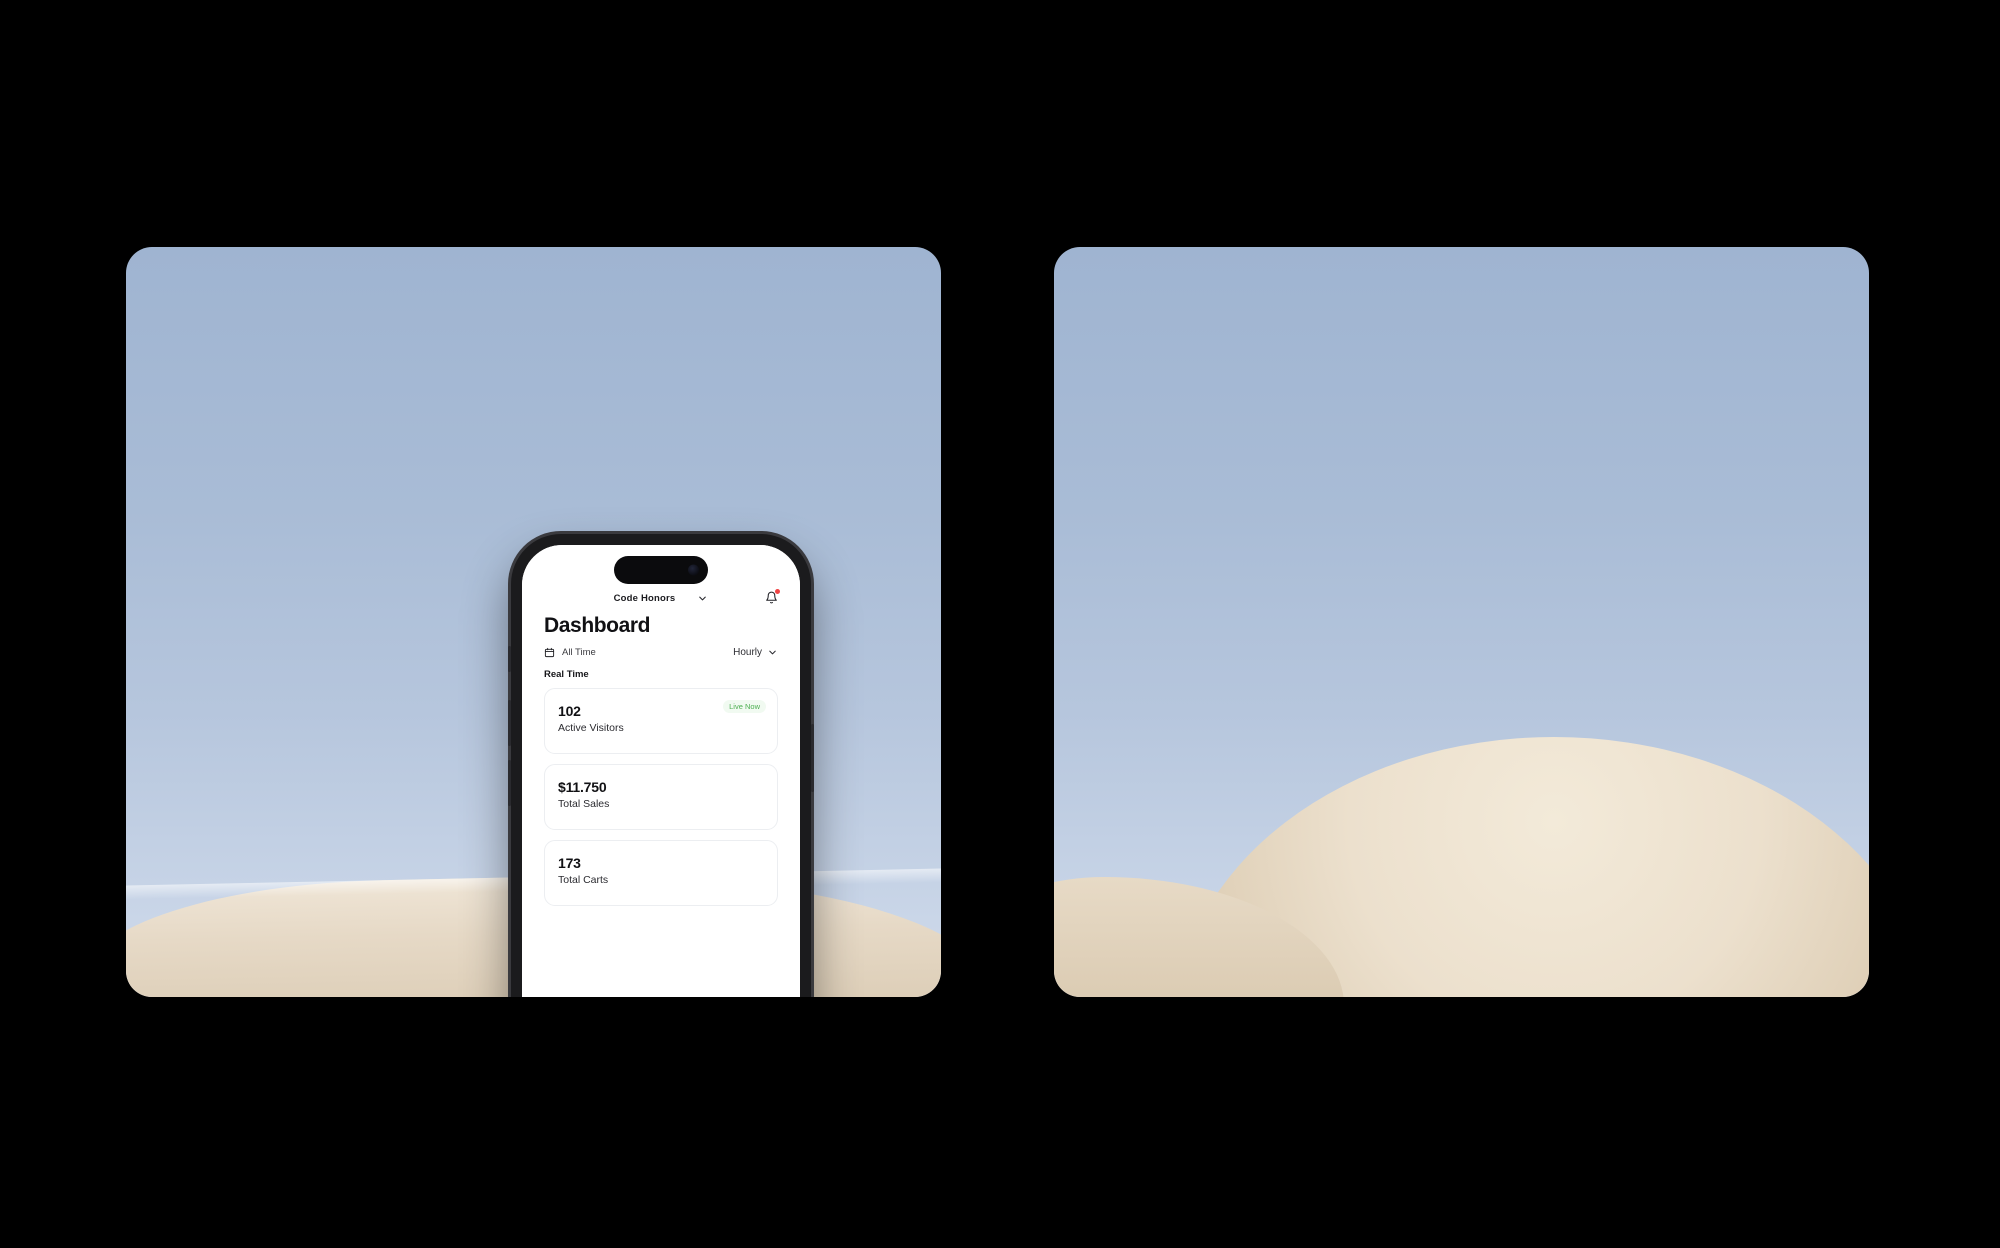  Describe the element at coordinates (509, 659) in the screenshot. I see `mute-switch` at that location.